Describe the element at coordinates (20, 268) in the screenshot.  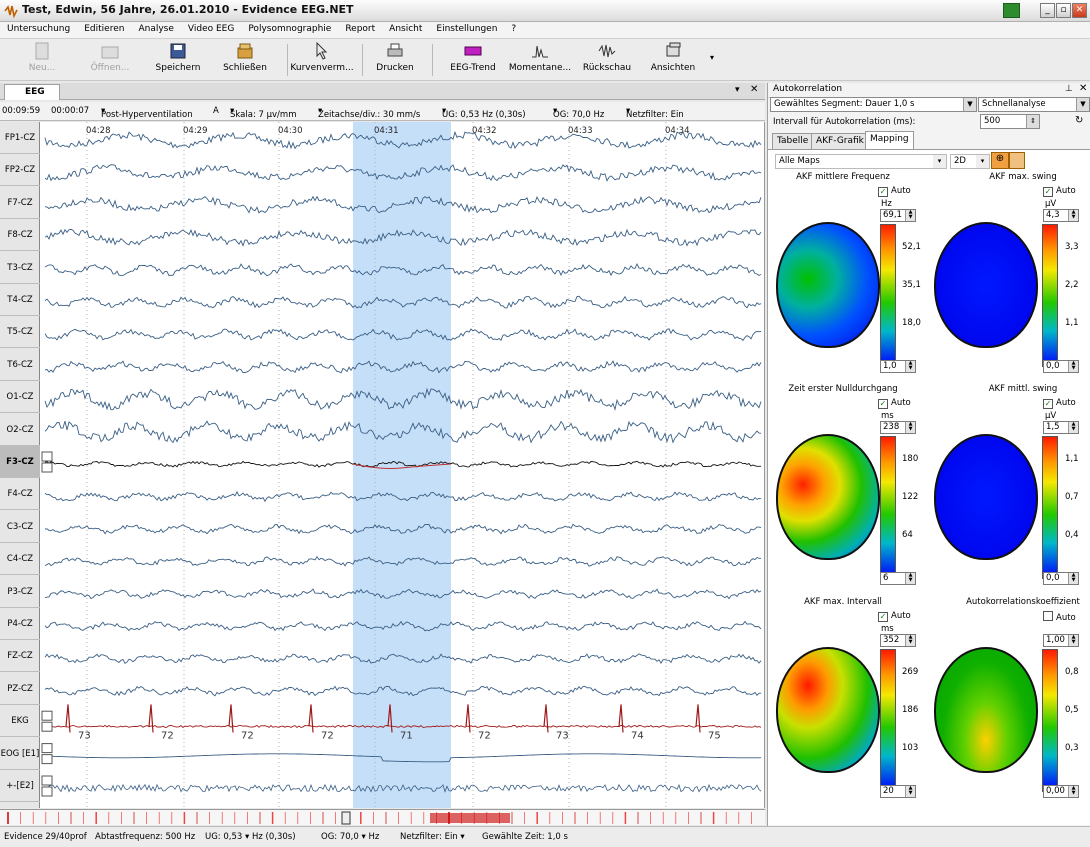
I see `channel-label: T3-CZ` at that location.